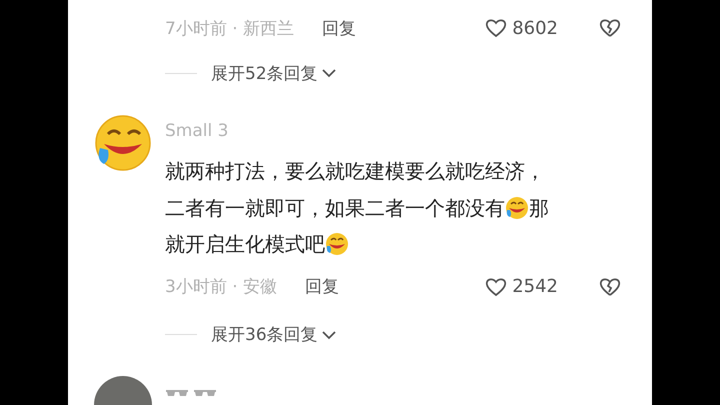 The height and width of the screenshot is (405, 720). Describe the element at coordinates (535, 28) in the screenshot. I see `like-count: 8602` at that location.